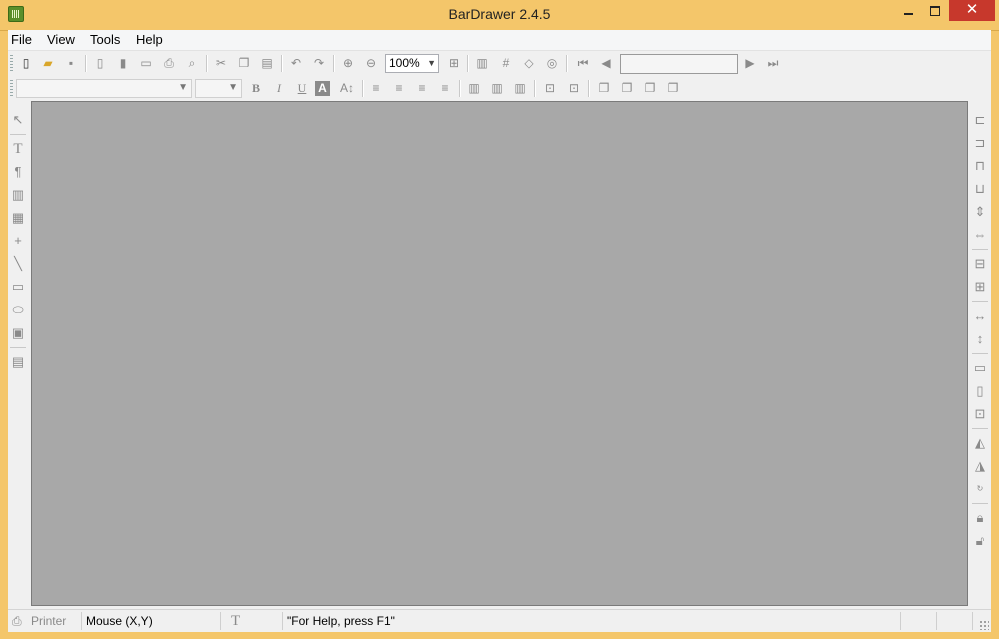 The width and height of the screenshot is (999, 639). Describe the element at coordinates (376, 88) in the screenshot. I see `align-left-icon: ≡` at that location.